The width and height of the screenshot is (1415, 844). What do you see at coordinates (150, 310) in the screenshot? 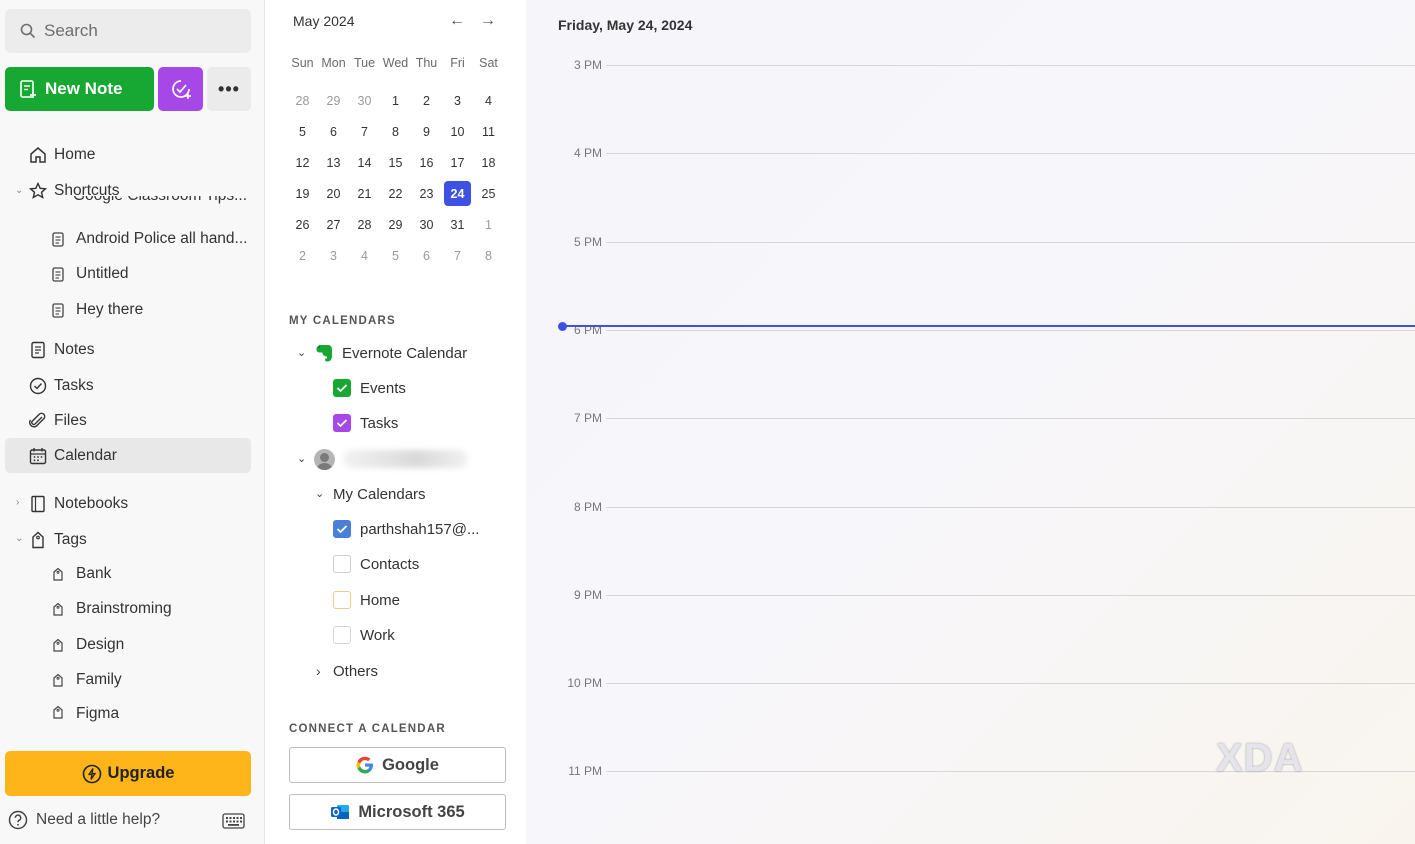
I see `shortcut-item: Hey there` at bounding box center [150, 310].